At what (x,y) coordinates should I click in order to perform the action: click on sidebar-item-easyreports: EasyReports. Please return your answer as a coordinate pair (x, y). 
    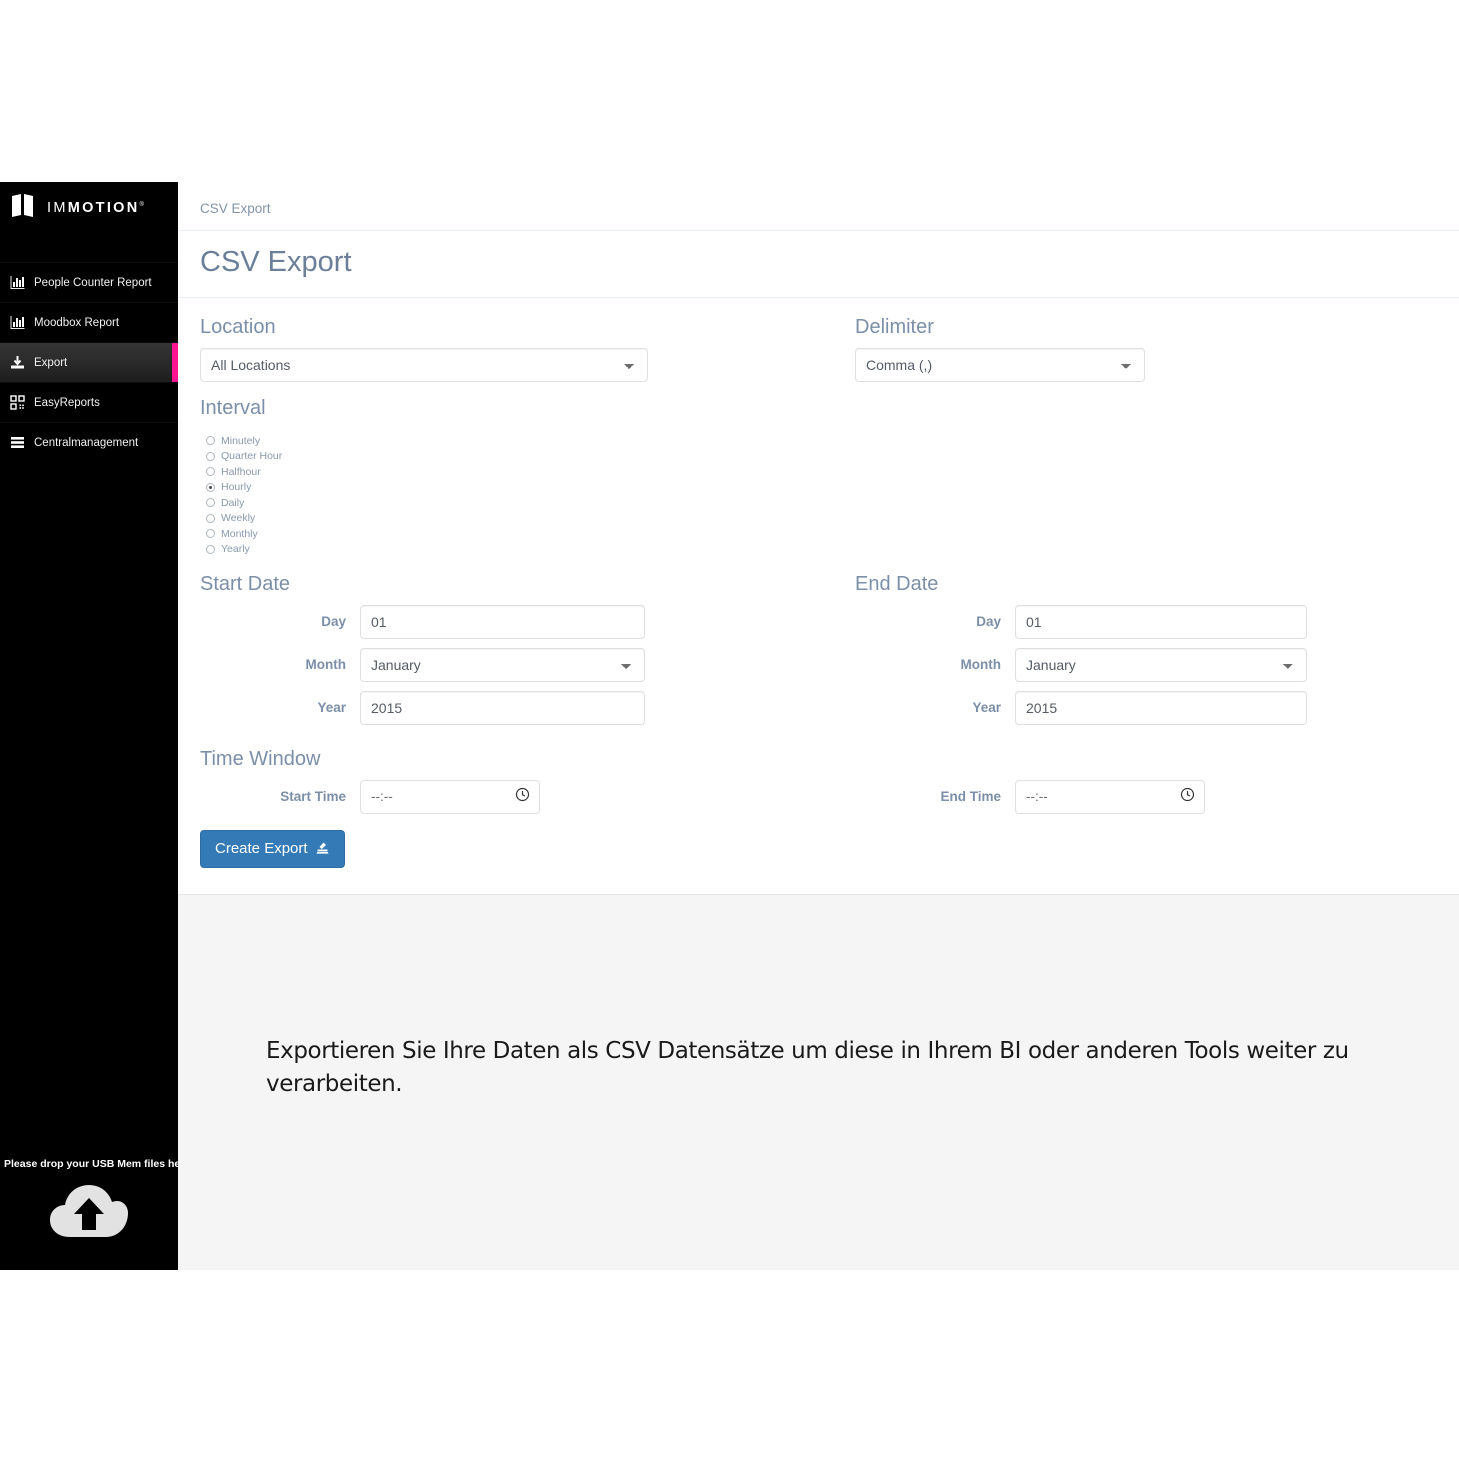
    Looking at the image, I should click on (89, 402).